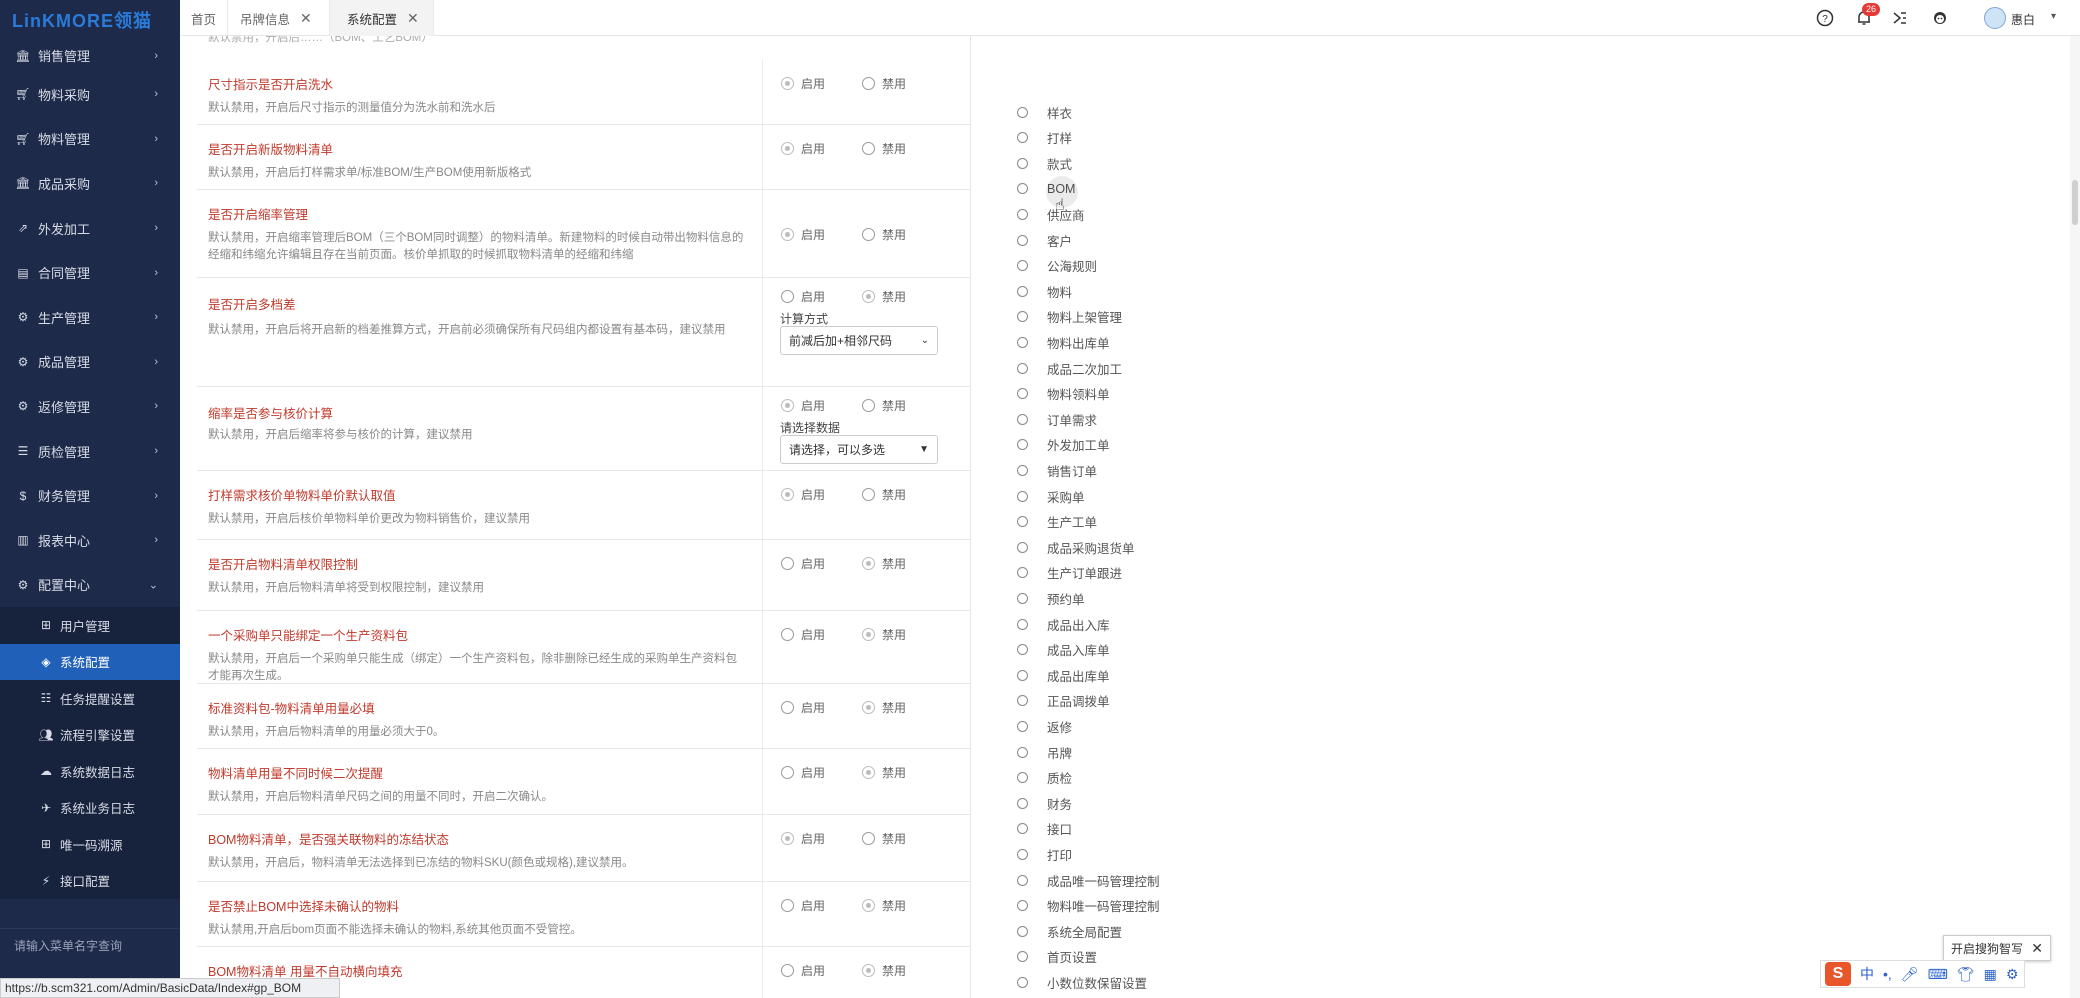 The height and width of the screenshot is (998, 2080). Describe the element at coordinates (1887, 974) in the screenshot. I see `punctuation-icon: •,` at that location.